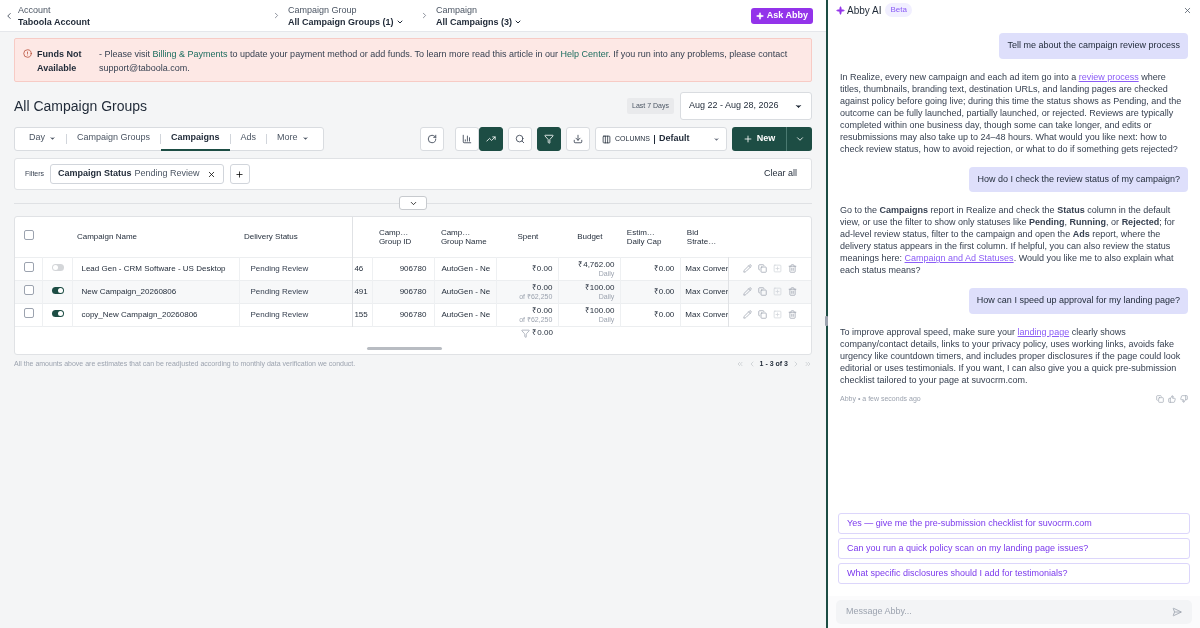 This screenshot has width=1200, height=628. Describe the element at coordinates (840, 10) in the screenshot. I see `abby-logo-icon` at that location.